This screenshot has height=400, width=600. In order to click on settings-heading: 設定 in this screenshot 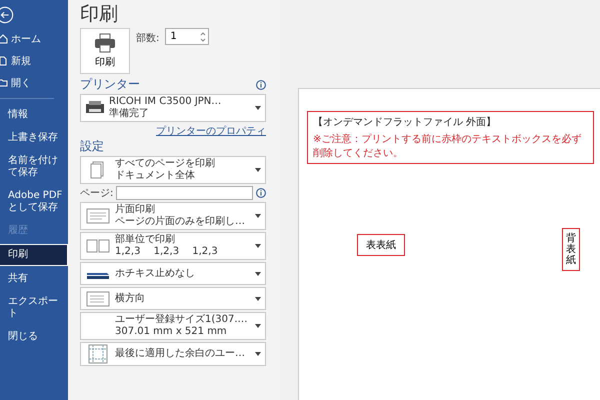, I will do `click(92, 146)`.